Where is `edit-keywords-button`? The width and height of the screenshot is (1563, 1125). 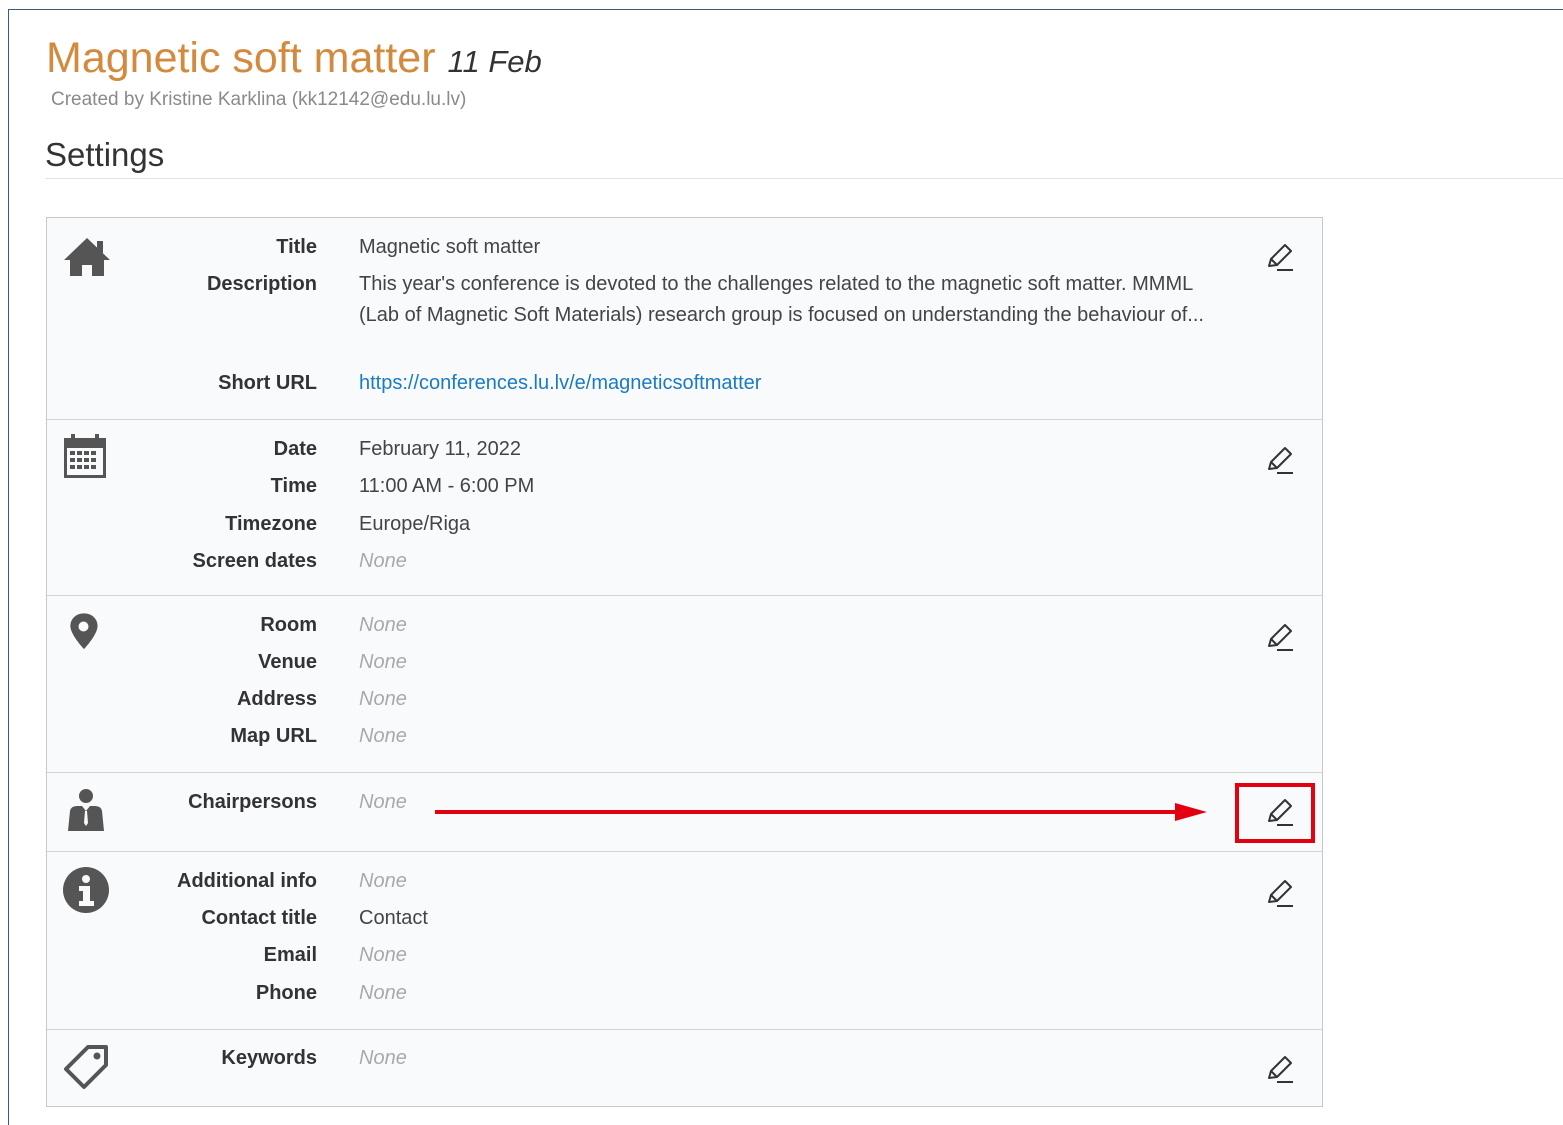 edit-keywords-button is located at coordinates (1280, 1069).